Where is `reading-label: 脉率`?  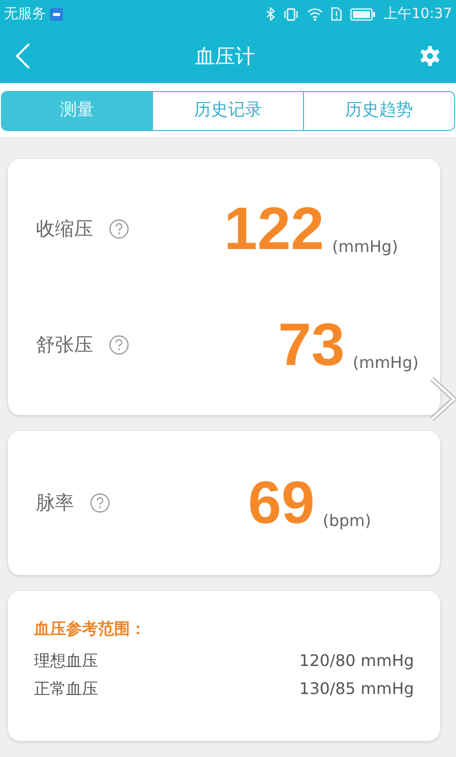 reading-label: 脉率 is located at coordinates (55, 503).